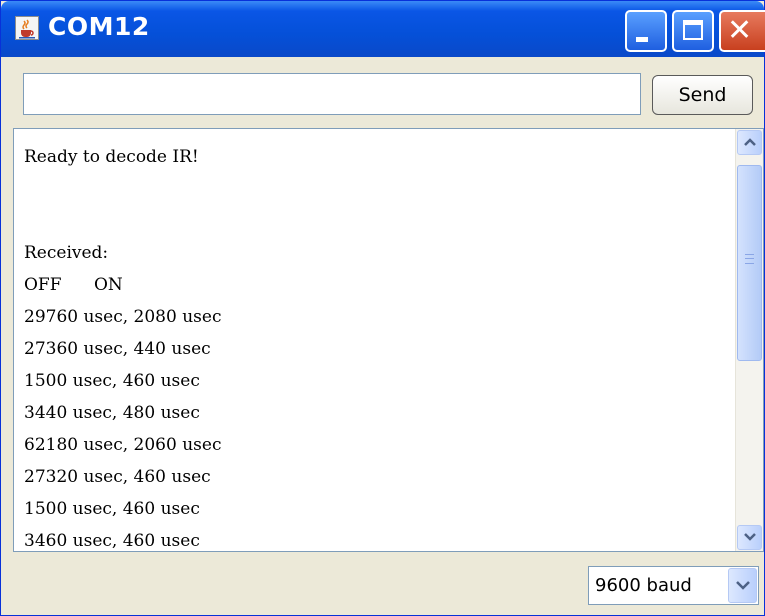  I want to click on output-line: 62180 usec, 2060 usec, so click(123, 445).